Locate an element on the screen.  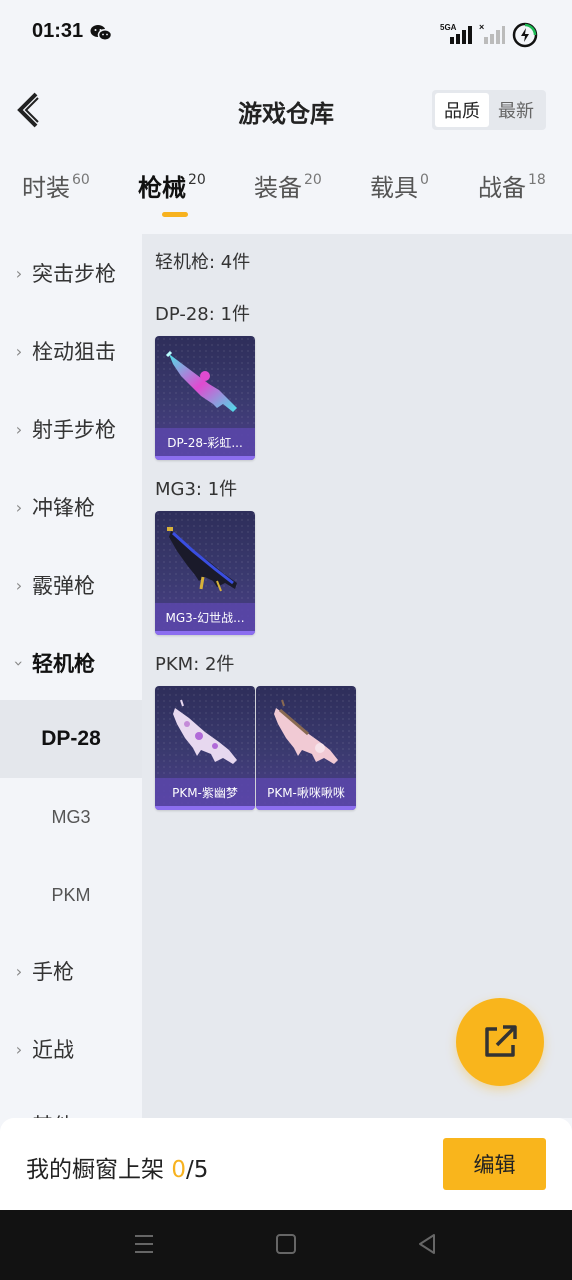
system-nav-bar is located at coordinates (286, 1245).